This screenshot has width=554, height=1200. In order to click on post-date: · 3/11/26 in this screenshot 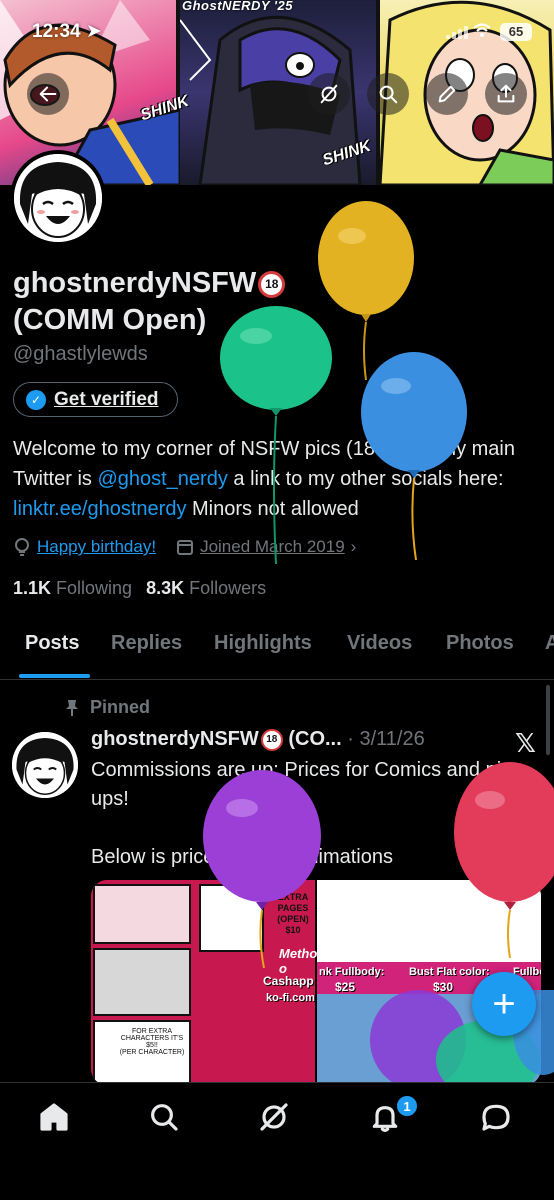, I will do `click(385, 739)`.